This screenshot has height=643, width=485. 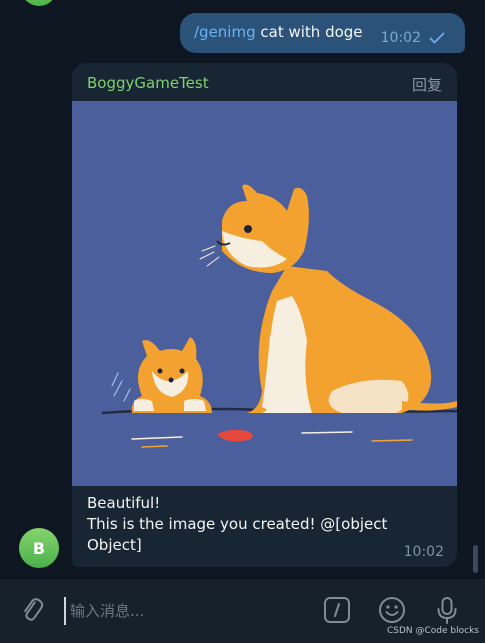 I want to click on message-composer: CSDN @Code blocks, so click(x=242, y=610).